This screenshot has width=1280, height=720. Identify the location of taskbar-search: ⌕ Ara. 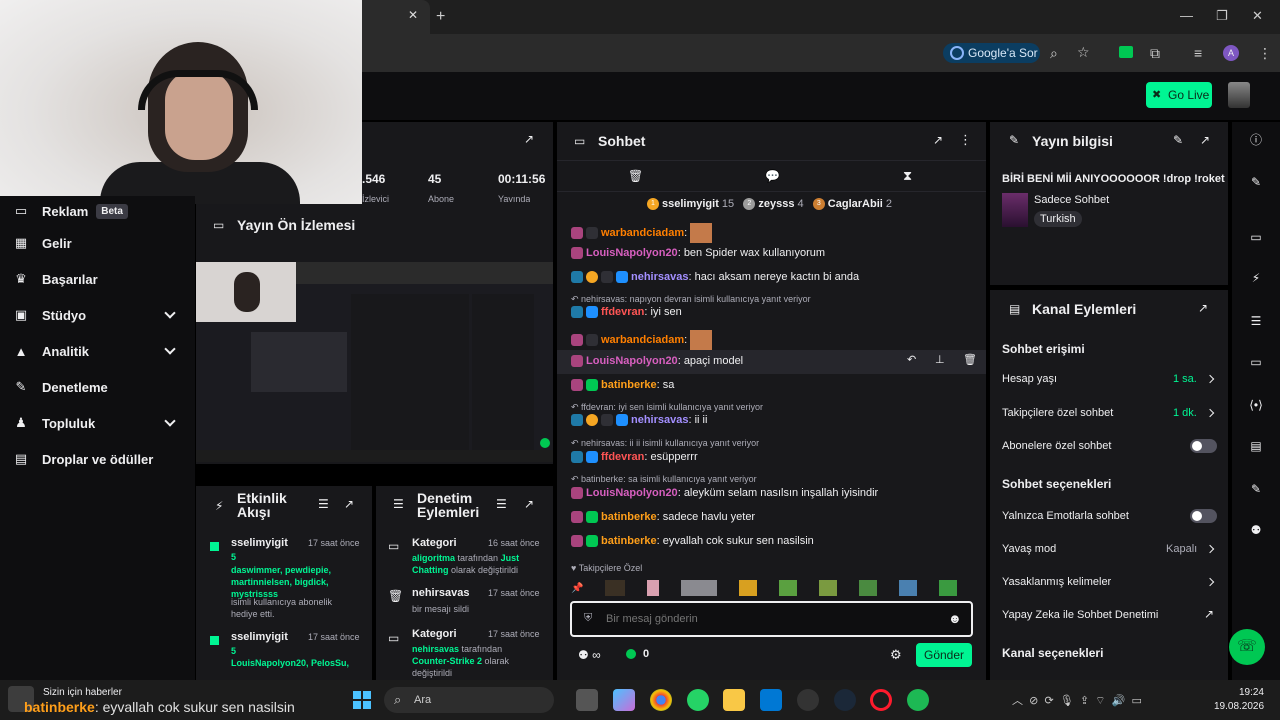
(469, 700).